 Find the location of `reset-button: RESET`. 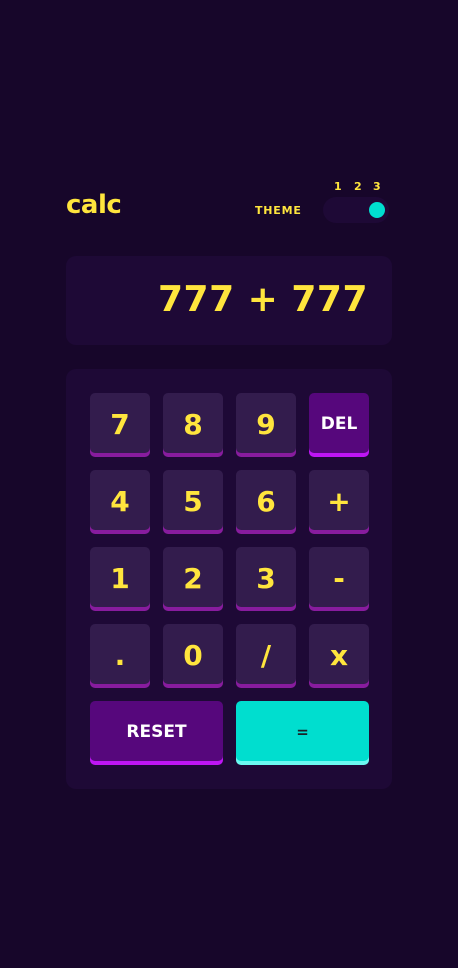

reset-button: RESET is located at coordinates (156, 731).